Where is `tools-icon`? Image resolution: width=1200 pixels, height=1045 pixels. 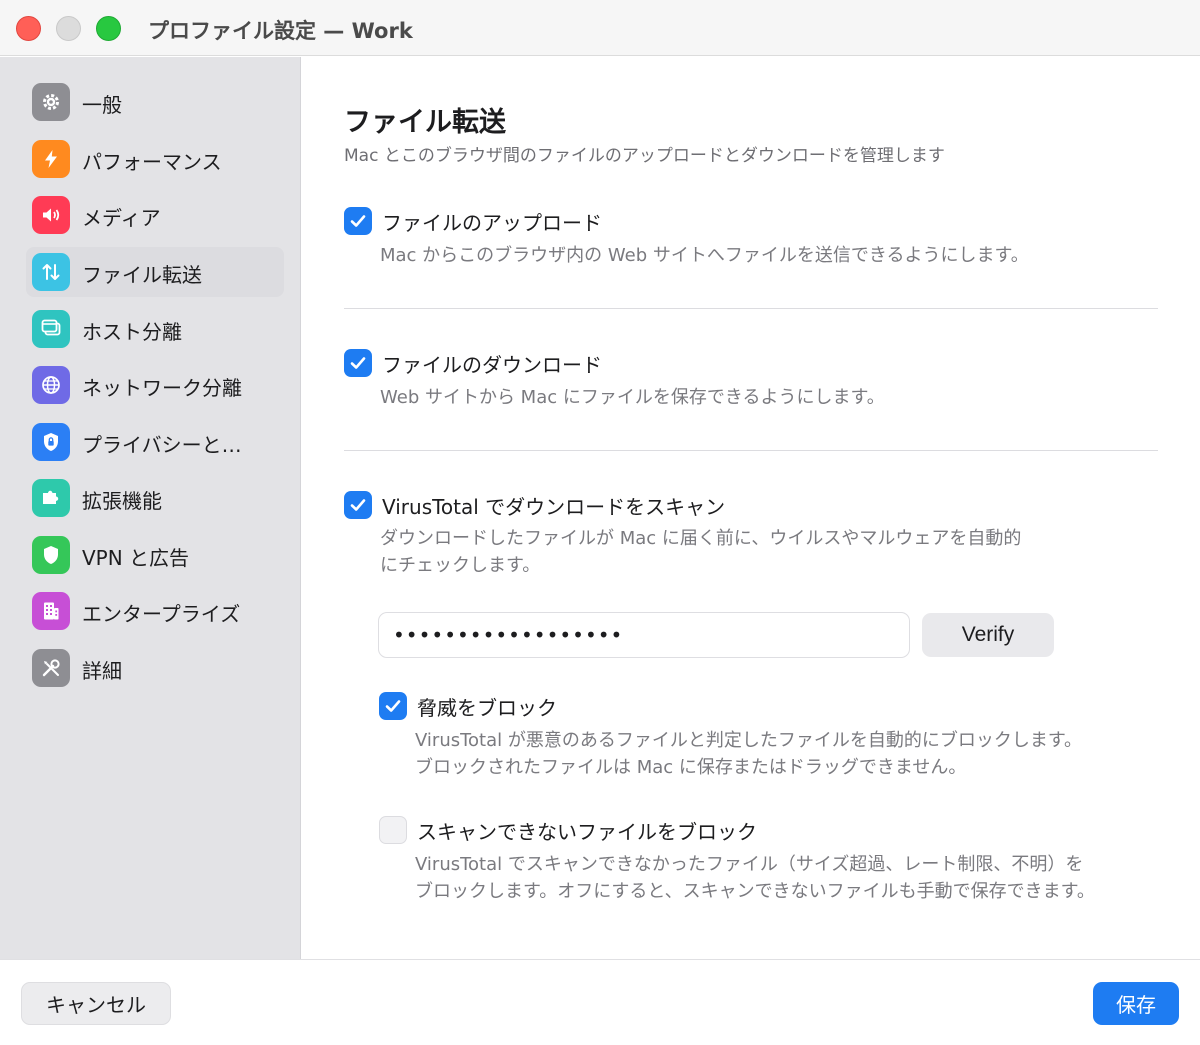 tools-icon is located at coordinates (51, 668).